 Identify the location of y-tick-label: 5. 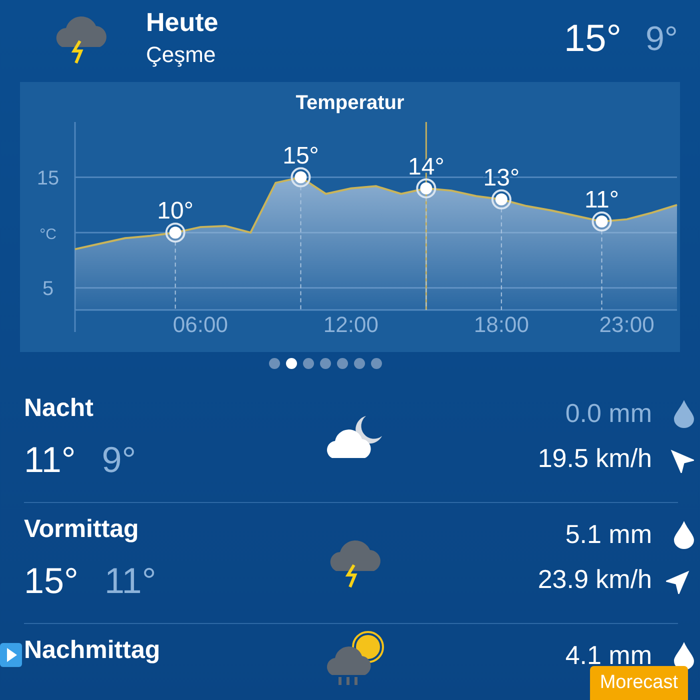
(48, 289).